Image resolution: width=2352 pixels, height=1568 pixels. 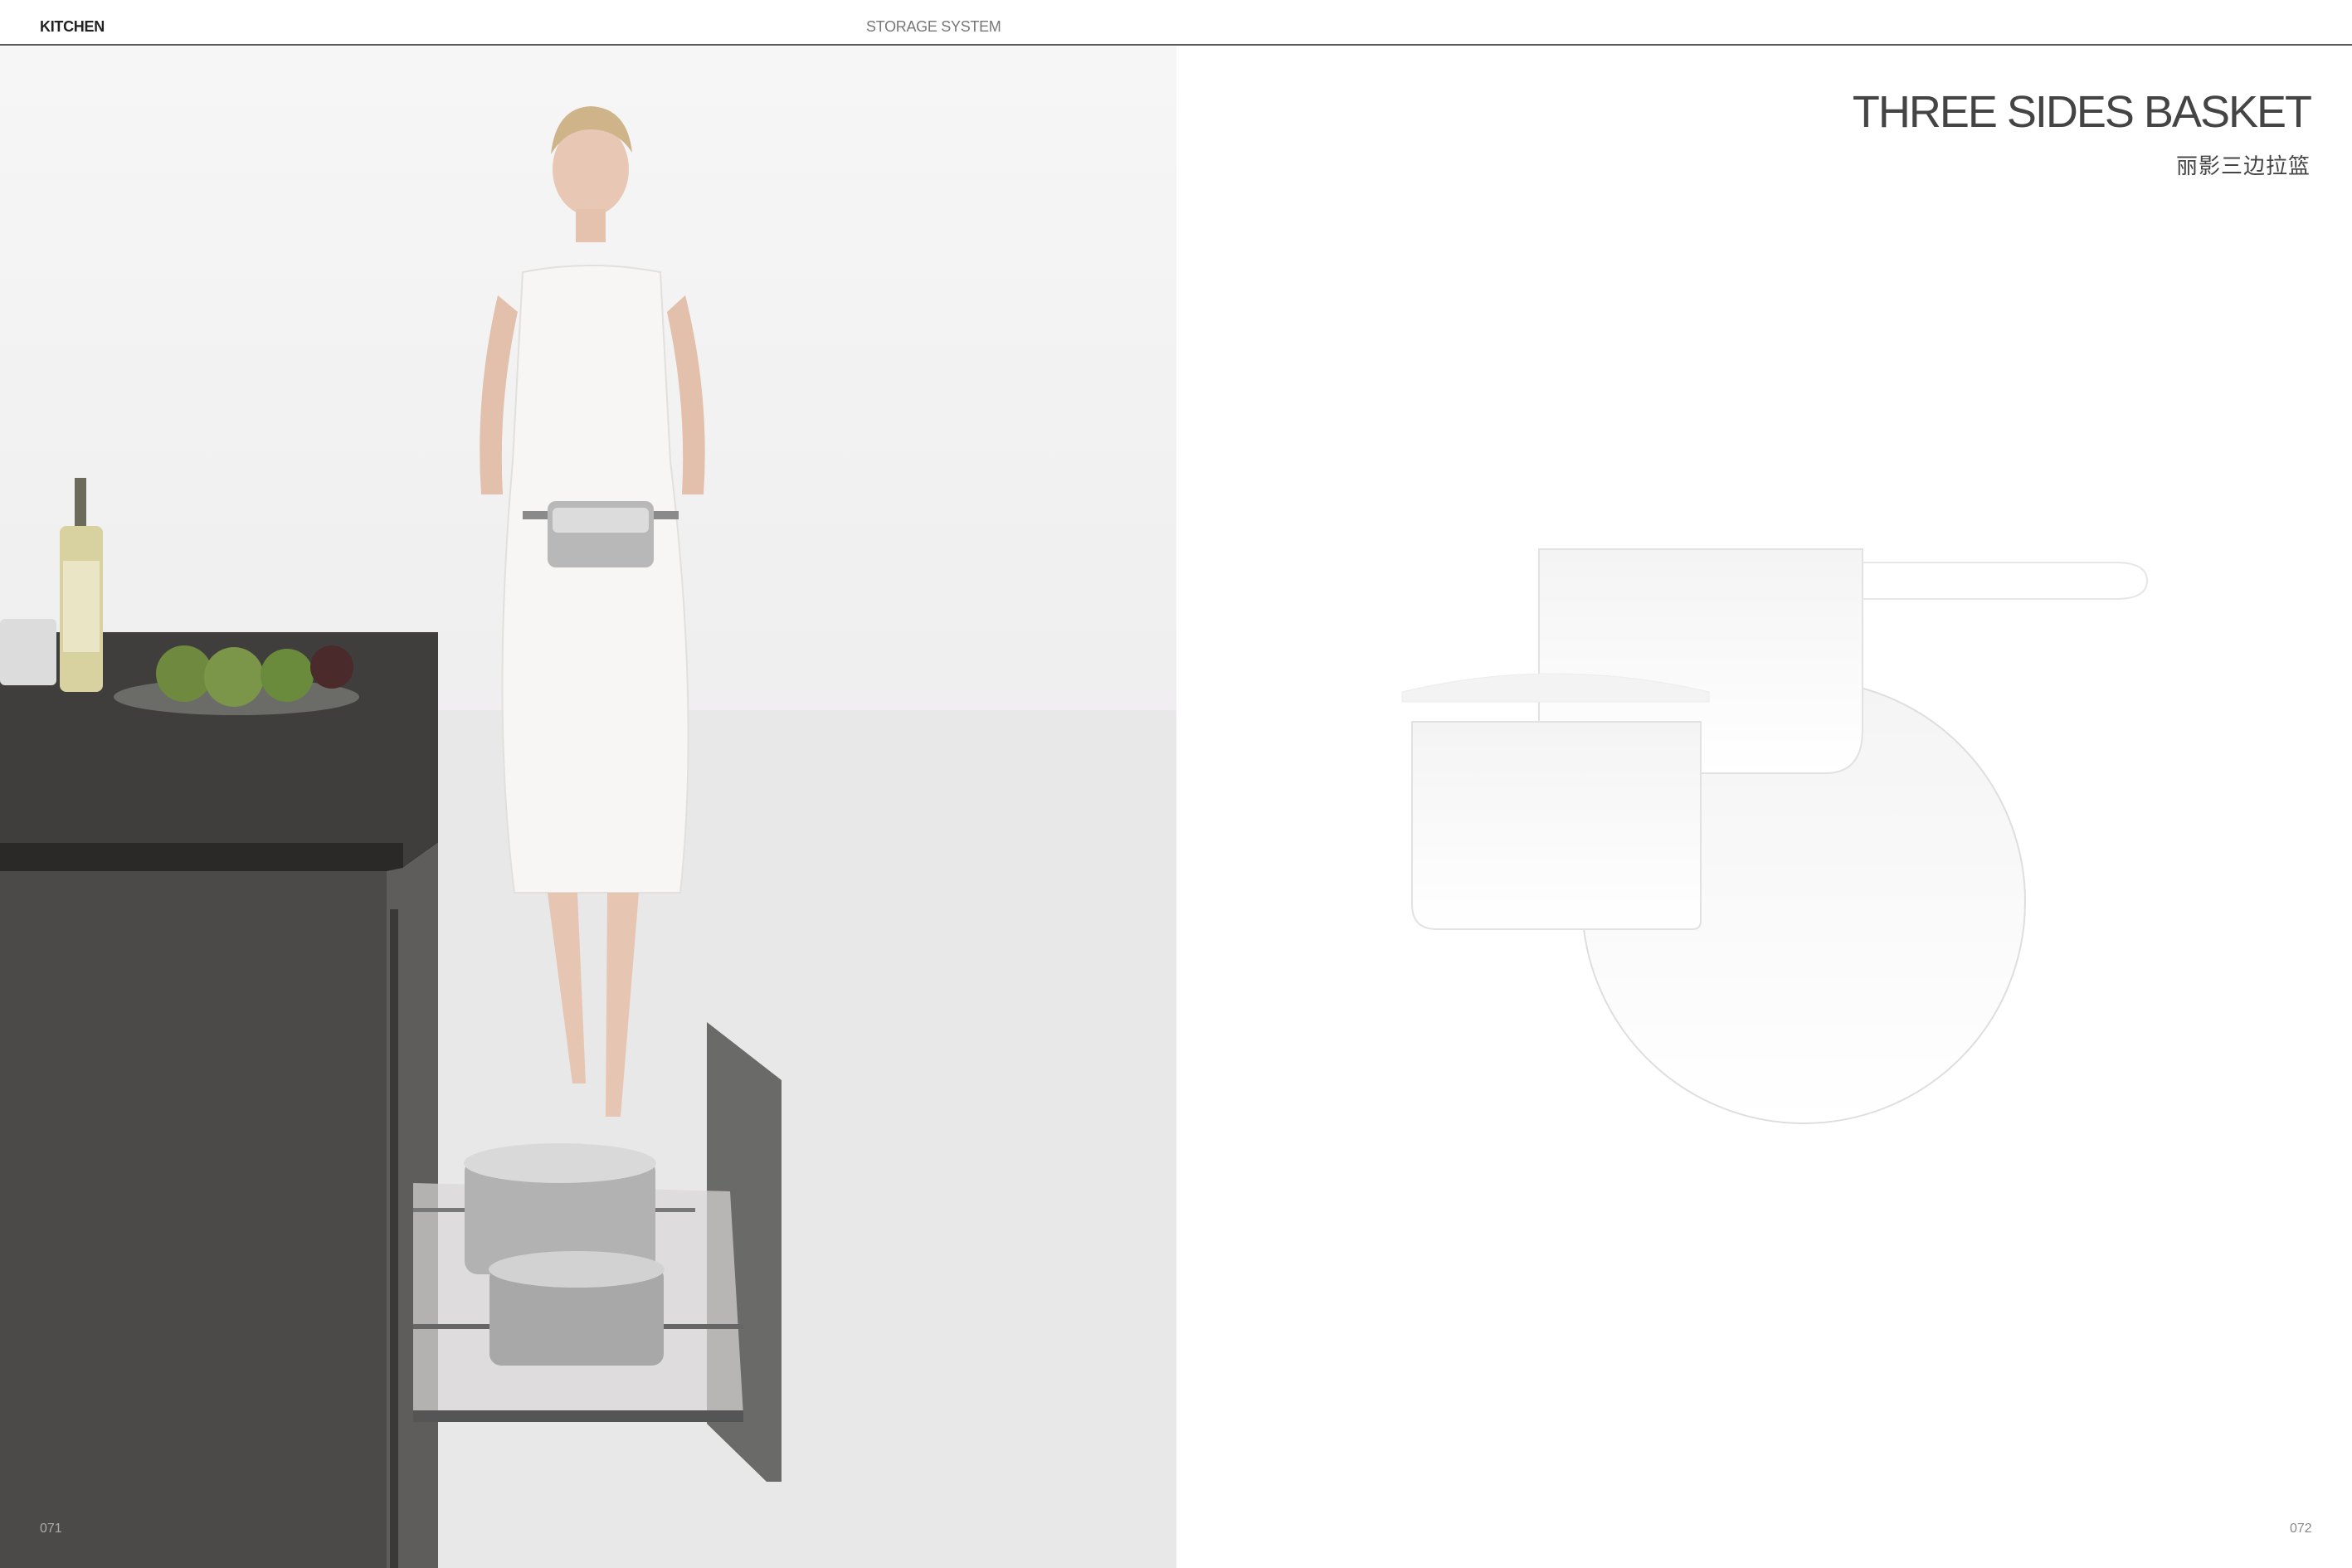 What do you see at coordinates (80, 503) in the screenshot?
I see `bottle-neck` at bounding box center [80, 503].